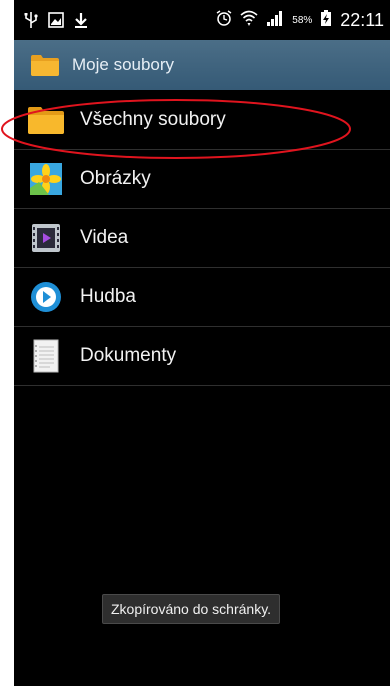  What do you see at coordinates (81, 22) in the screenshot?
I see `download-icon` at bounding box center [81, 22].